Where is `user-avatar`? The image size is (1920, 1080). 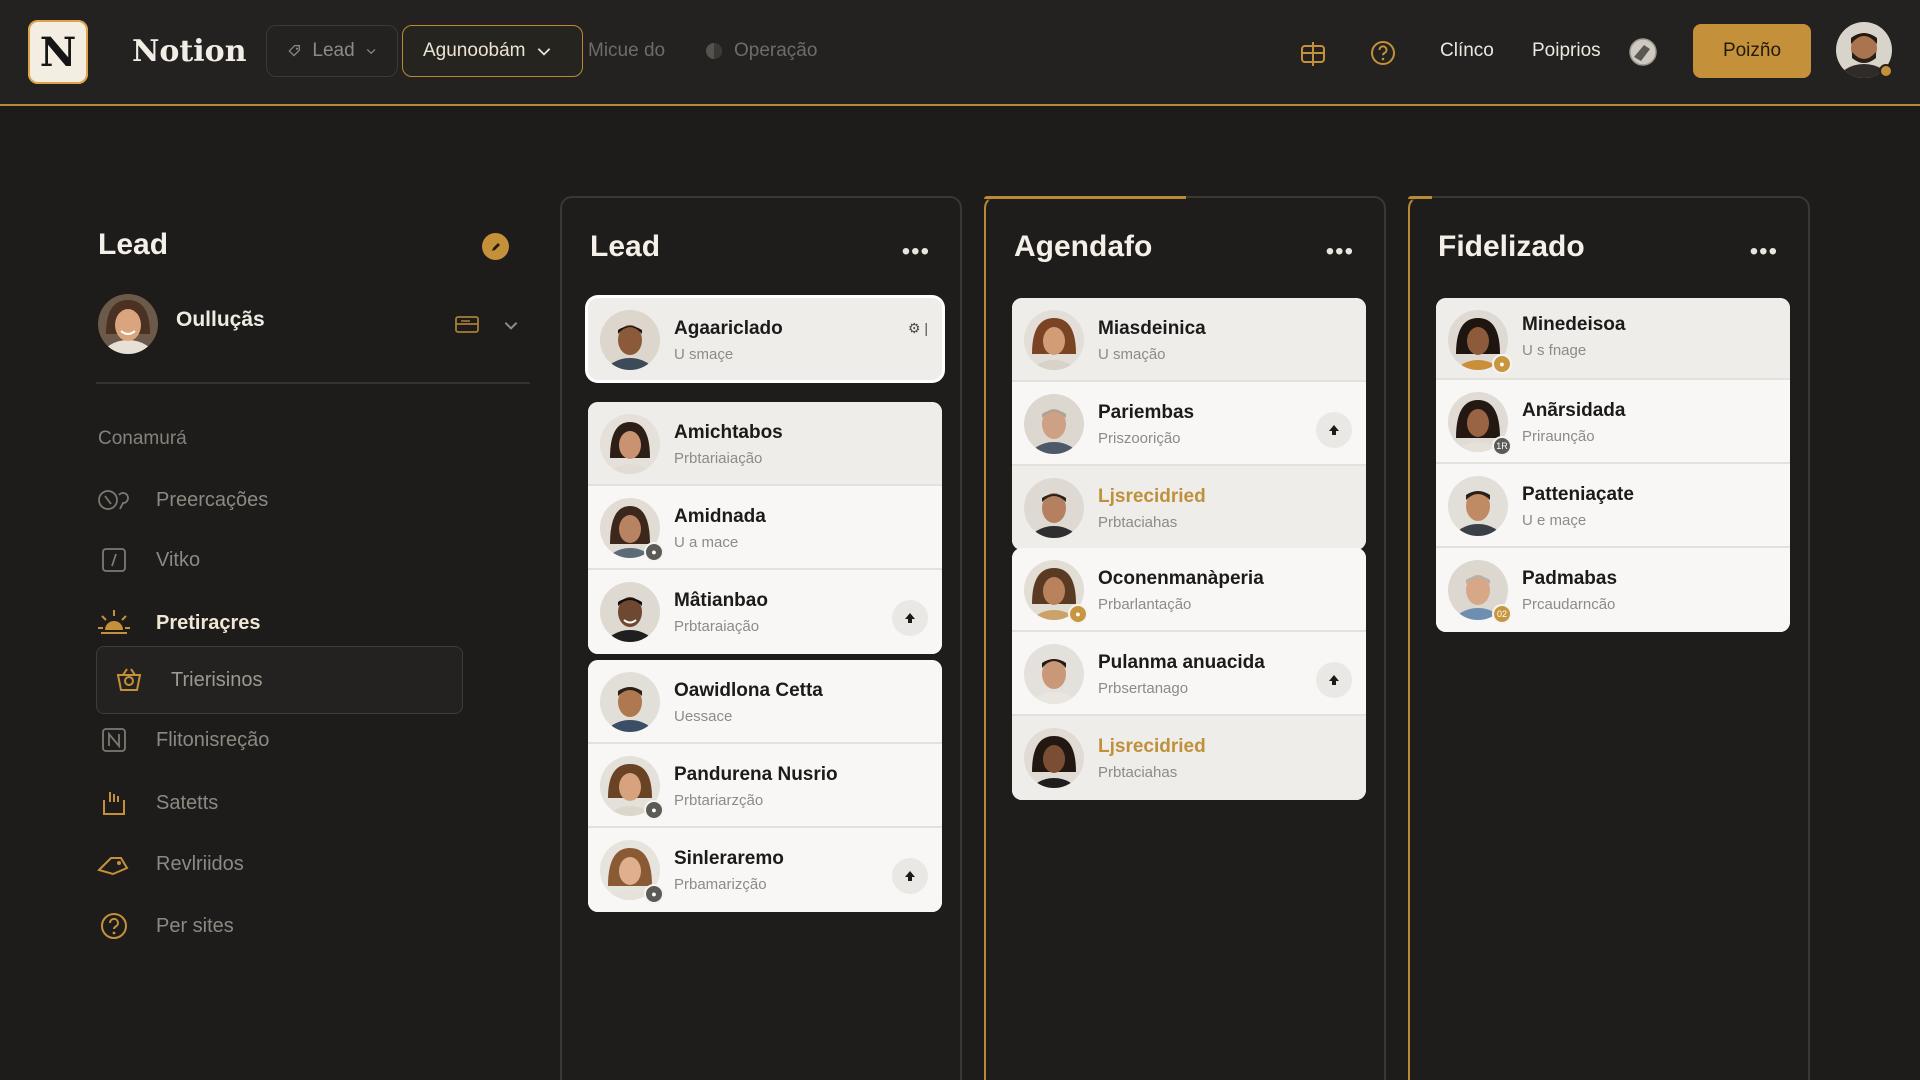
user-avatar is located at coordinates (1864, 50).